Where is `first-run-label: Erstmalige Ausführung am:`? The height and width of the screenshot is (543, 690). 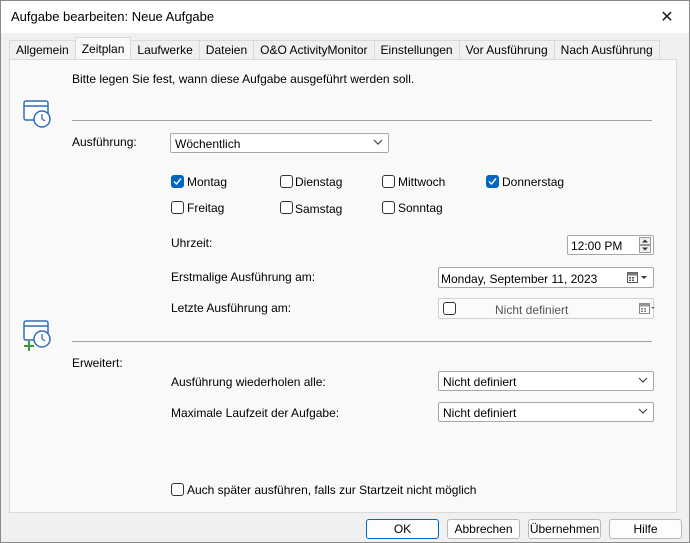
first-run-label: Erstmalige Ausführung am: is located at coordinates (243, 277).